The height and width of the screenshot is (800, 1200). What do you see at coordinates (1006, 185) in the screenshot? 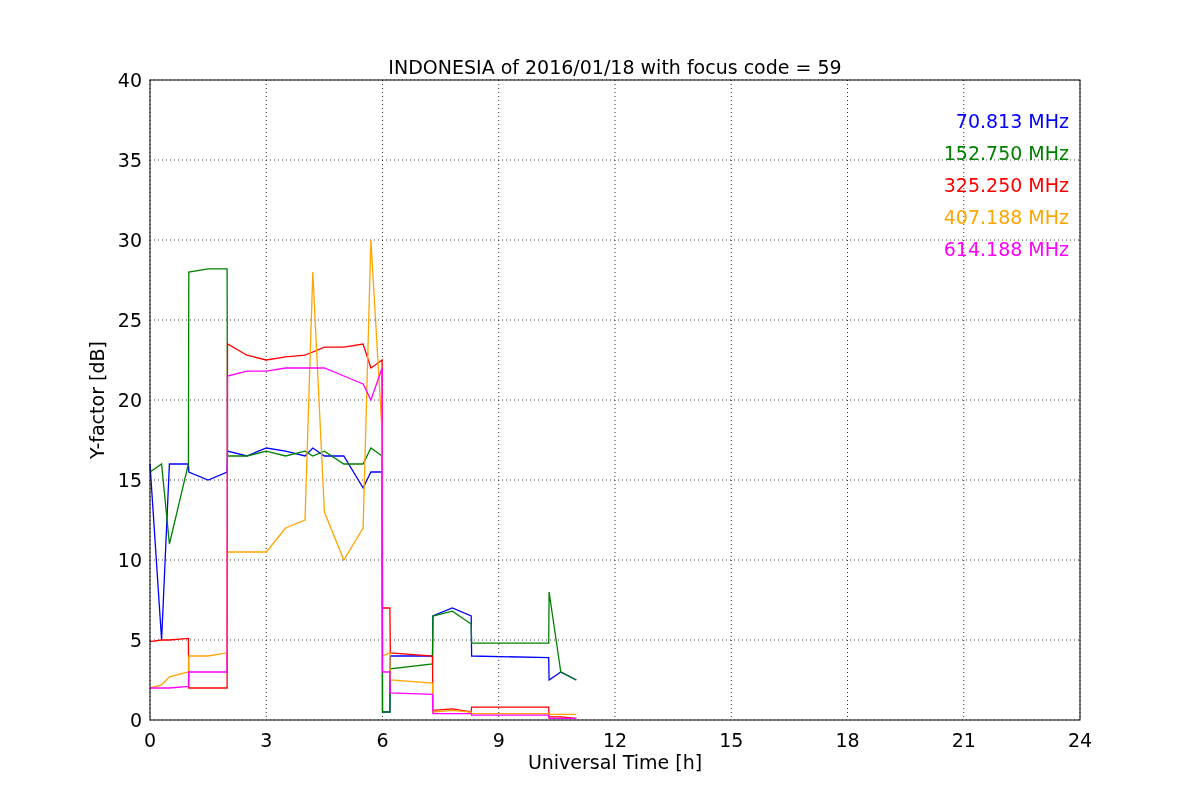
I see `legend-label: 325.250 MHz` at bounding box center [1006, 185].